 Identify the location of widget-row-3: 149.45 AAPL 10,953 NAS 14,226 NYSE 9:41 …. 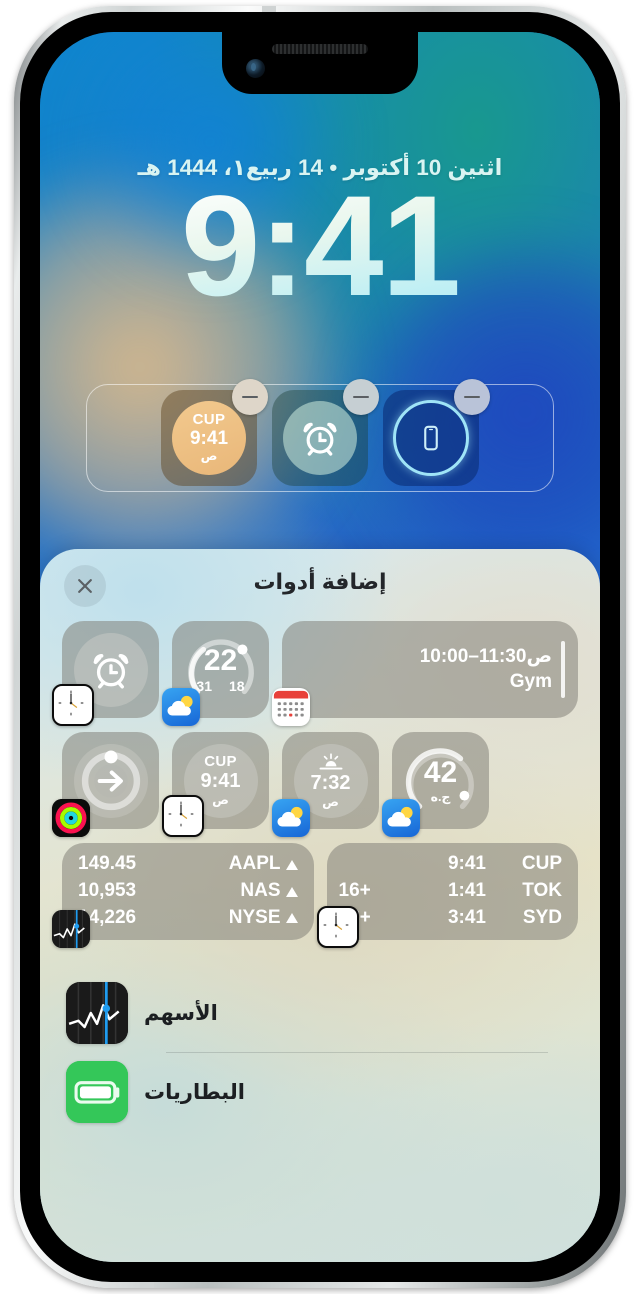
(315, 895).